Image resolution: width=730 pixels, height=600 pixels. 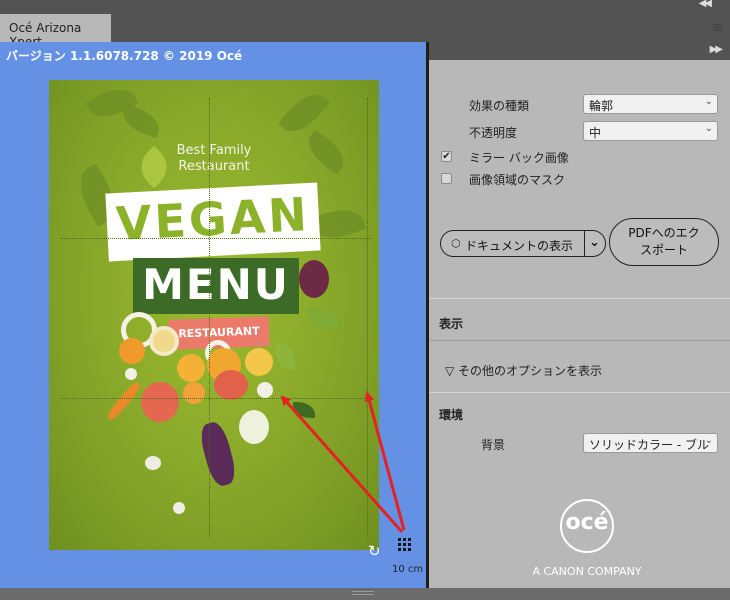 I want to click on window-top-bar: ◀◀, so click(x=365, y=6).